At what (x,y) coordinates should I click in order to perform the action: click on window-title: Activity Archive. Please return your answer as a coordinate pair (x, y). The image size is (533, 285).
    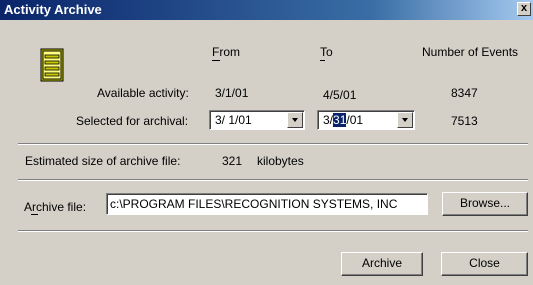
    Looking at the image, I should click on (53, 9).